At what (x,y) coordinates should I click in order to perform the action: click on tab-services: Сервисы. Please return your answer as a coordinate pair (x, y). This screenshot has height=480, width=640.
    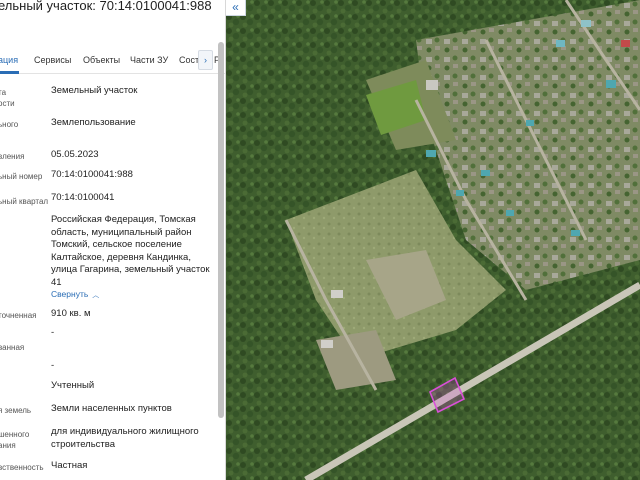
    Looking at the image, I should click on (52, 60).